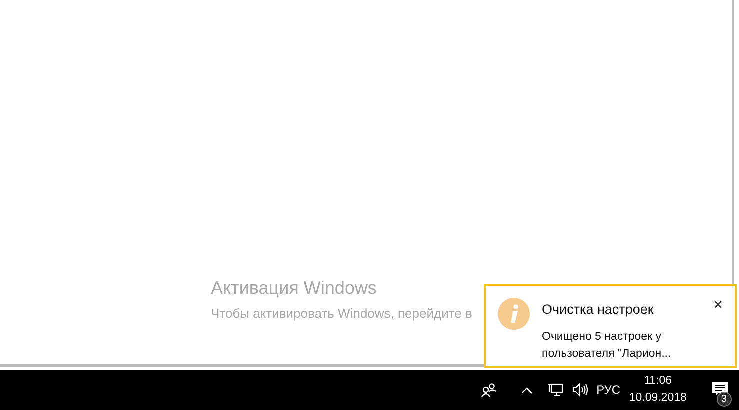  Describe the element at coordinates (580, 390) in the screenshot. I see `speaker-icon` at that location.